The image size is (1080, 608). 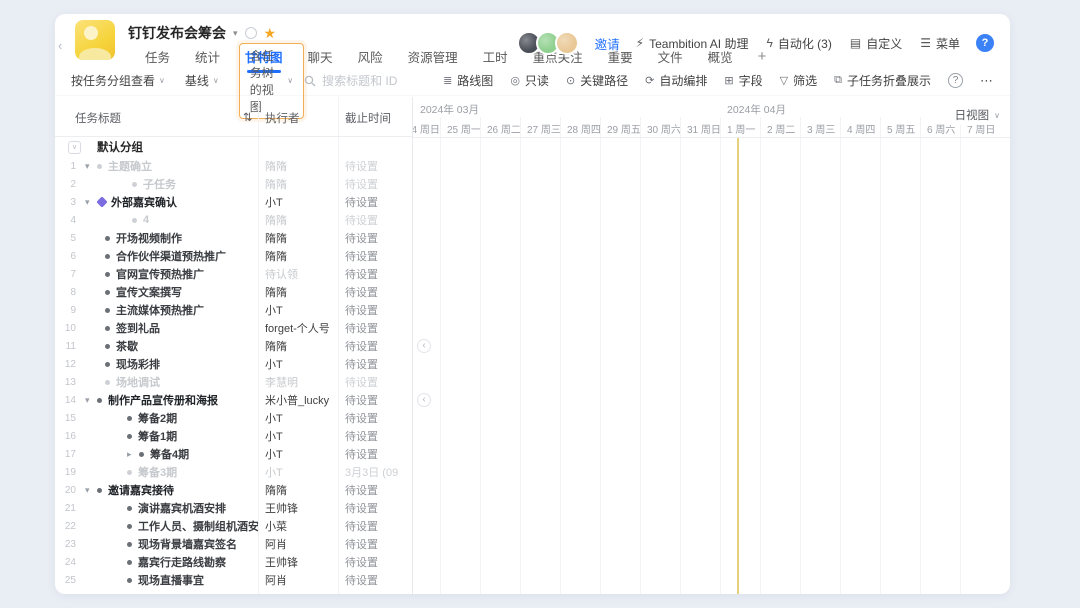 I want to click on task-row: 13 场地调试 李慧明 待设置, so click(x=233, y=382).